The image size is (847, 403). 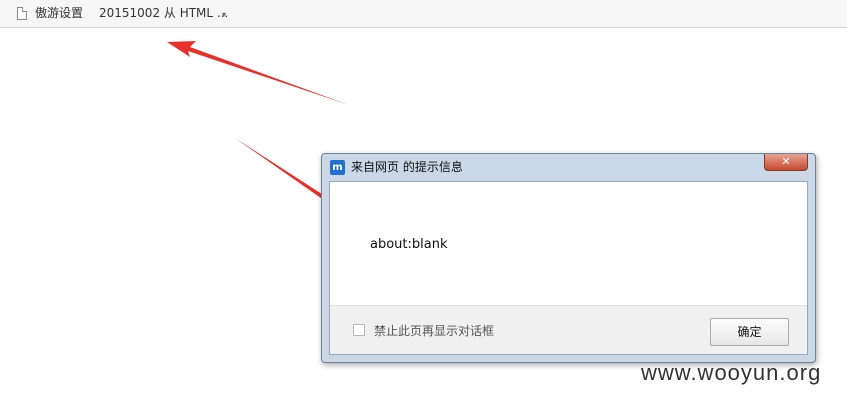 I want to click on dialog-footer: 禁止此页再显示对话框 确定, so click(x=568, y=329).